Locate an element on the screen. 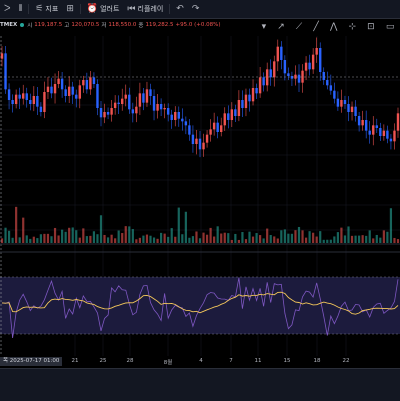 Image resolution: width=400 pixels, height=401 pixels. date-tick-label: 11 is located at coordinates (258, 361).